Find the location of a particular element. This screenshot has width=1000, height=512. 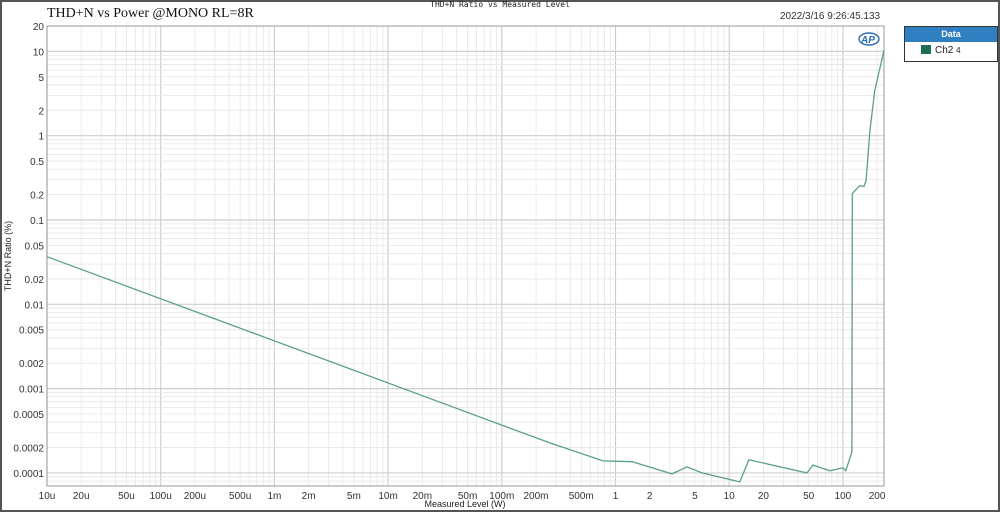

x-tick-label: 50u is located at coordinates (126, 496).